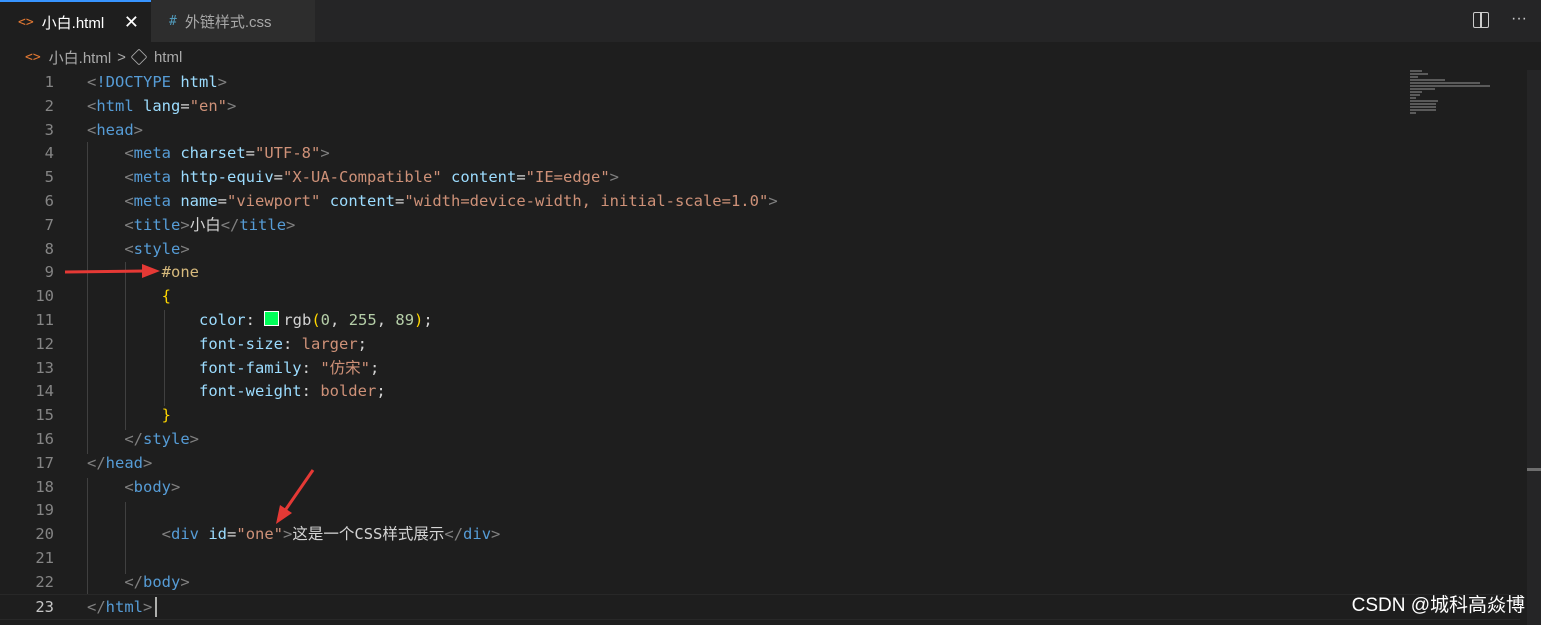 This screenshot has width=1541, height=625. Describe the element at coordinates (760, 415) in the screenshot. I see `code-line: 15 }` at that location.